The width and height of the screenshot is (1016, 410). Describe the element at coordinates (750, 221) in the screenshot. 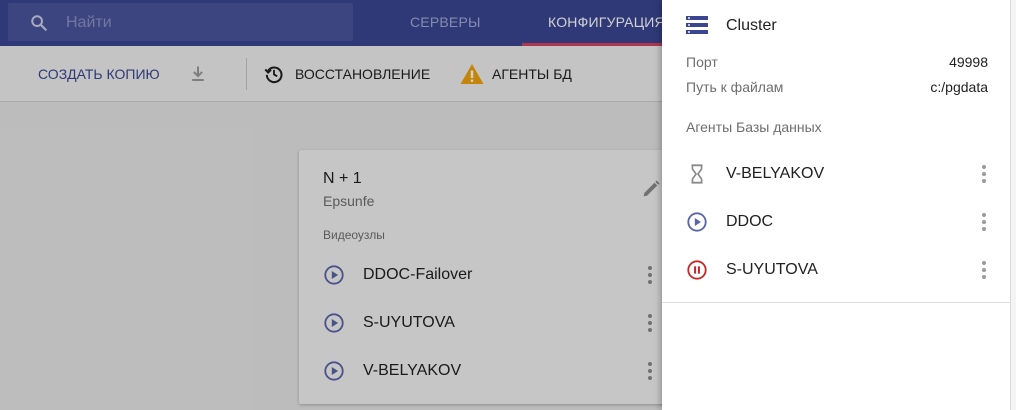

I see `agent-label: DDOC` at that location.